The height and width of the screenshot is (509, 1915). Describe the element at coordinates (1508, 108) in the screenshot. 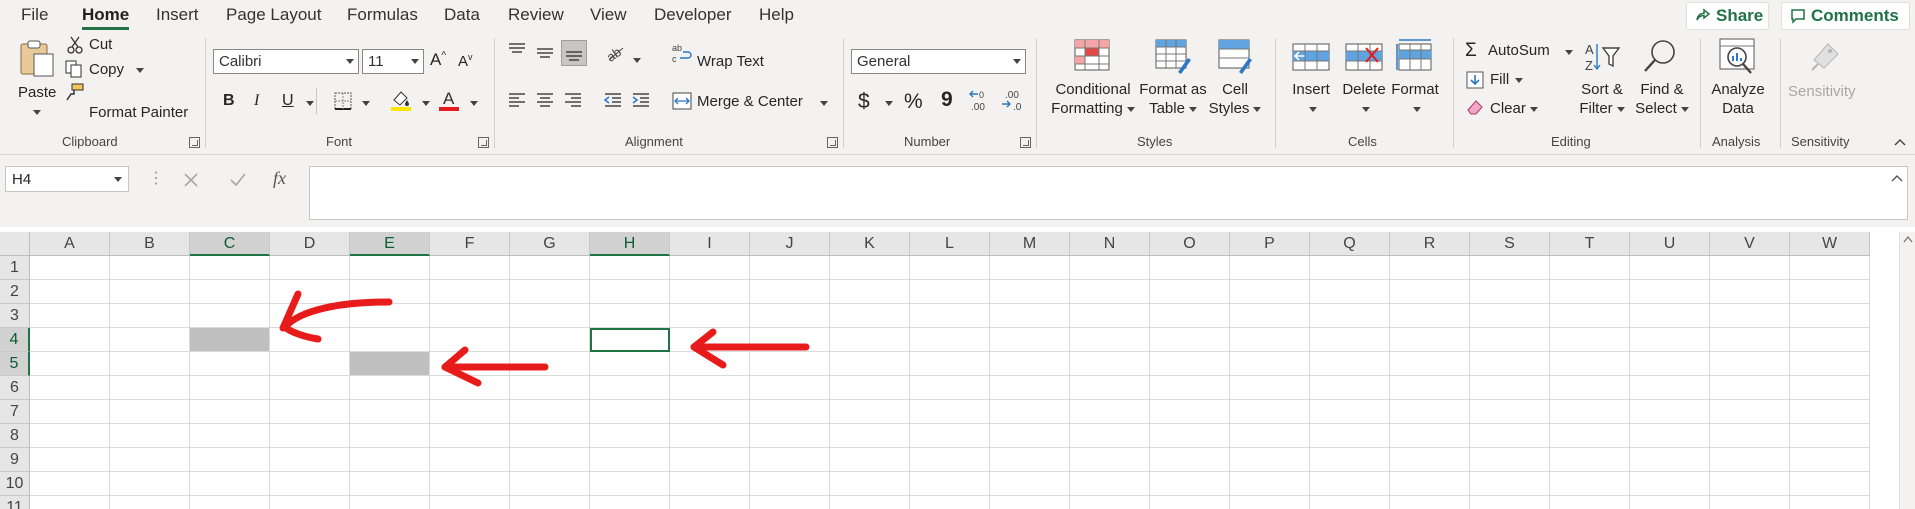

I see `clear-button: Clear` at that location.